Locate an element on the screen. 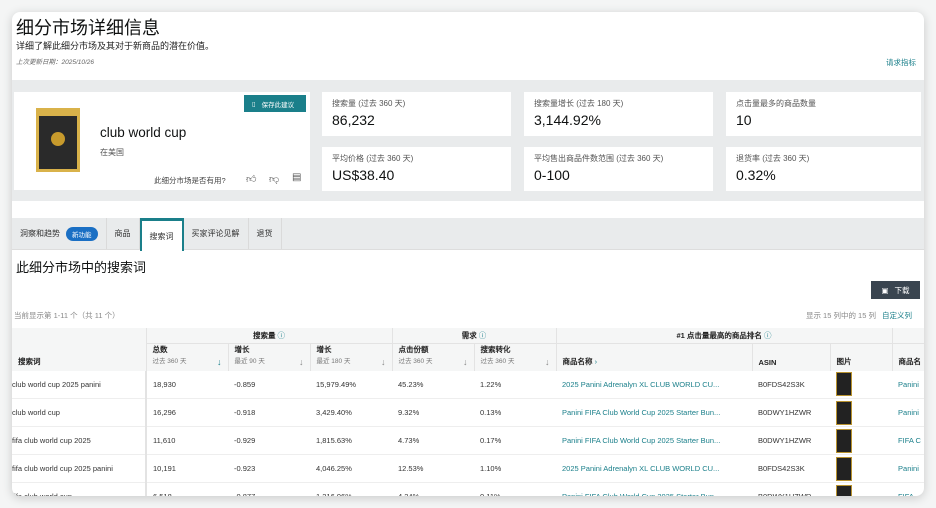 The width and height of the screenshot is (936, 508). columns-info: 显示 15 列中的 15 列自定义列 is located at coordinates (859, 315).